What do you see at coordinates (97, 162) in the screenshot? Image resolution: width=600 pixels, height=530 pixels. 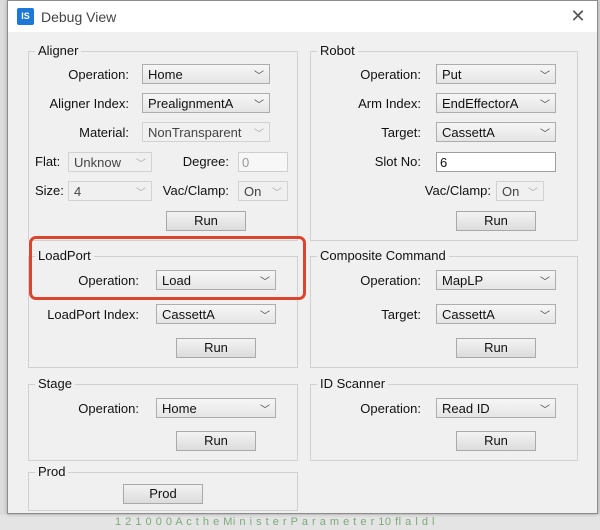 I see `aligner-flat-value: Unknow` at bounding box center [97, 162].